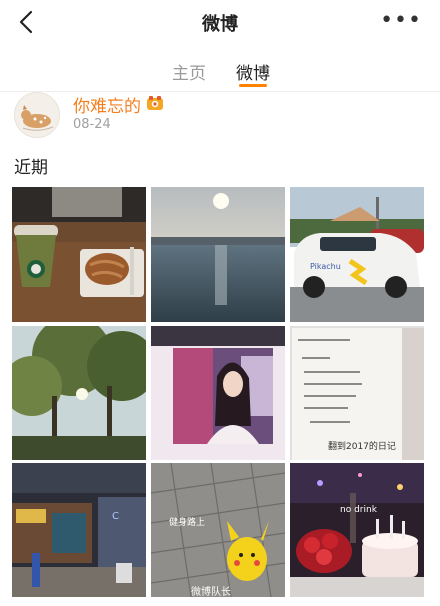 Image resolution: width=440 pixels, height=606 pixels. What do you see at coordinates (79, 530) in the screenshot?
I see `photo-street-night: C` at bounding box center [79, 530].